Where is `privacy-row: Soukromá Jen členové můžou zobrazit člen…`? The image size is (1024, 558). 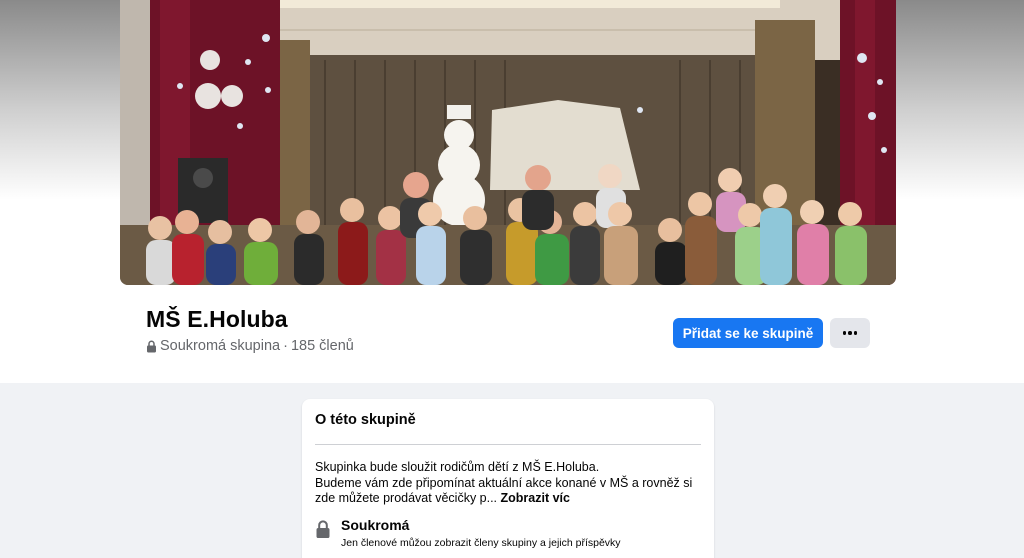
privacy-row: Soukromá Jen členové můžou zobrazit člen… is located at coordinates (510, 537).